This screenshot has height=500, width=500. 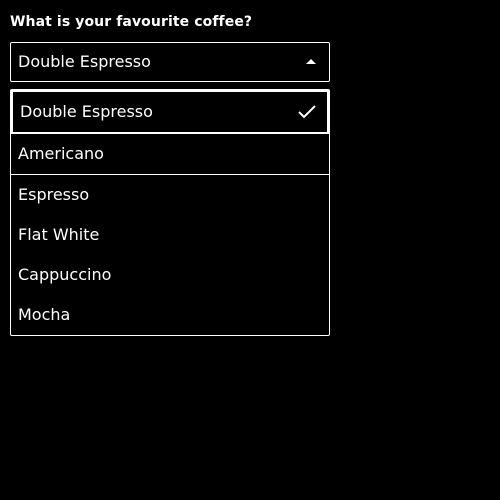 What do you see at coordinates (307, 112) in the screenshot?
I see `check-icon` at bounding box center [307, 112].